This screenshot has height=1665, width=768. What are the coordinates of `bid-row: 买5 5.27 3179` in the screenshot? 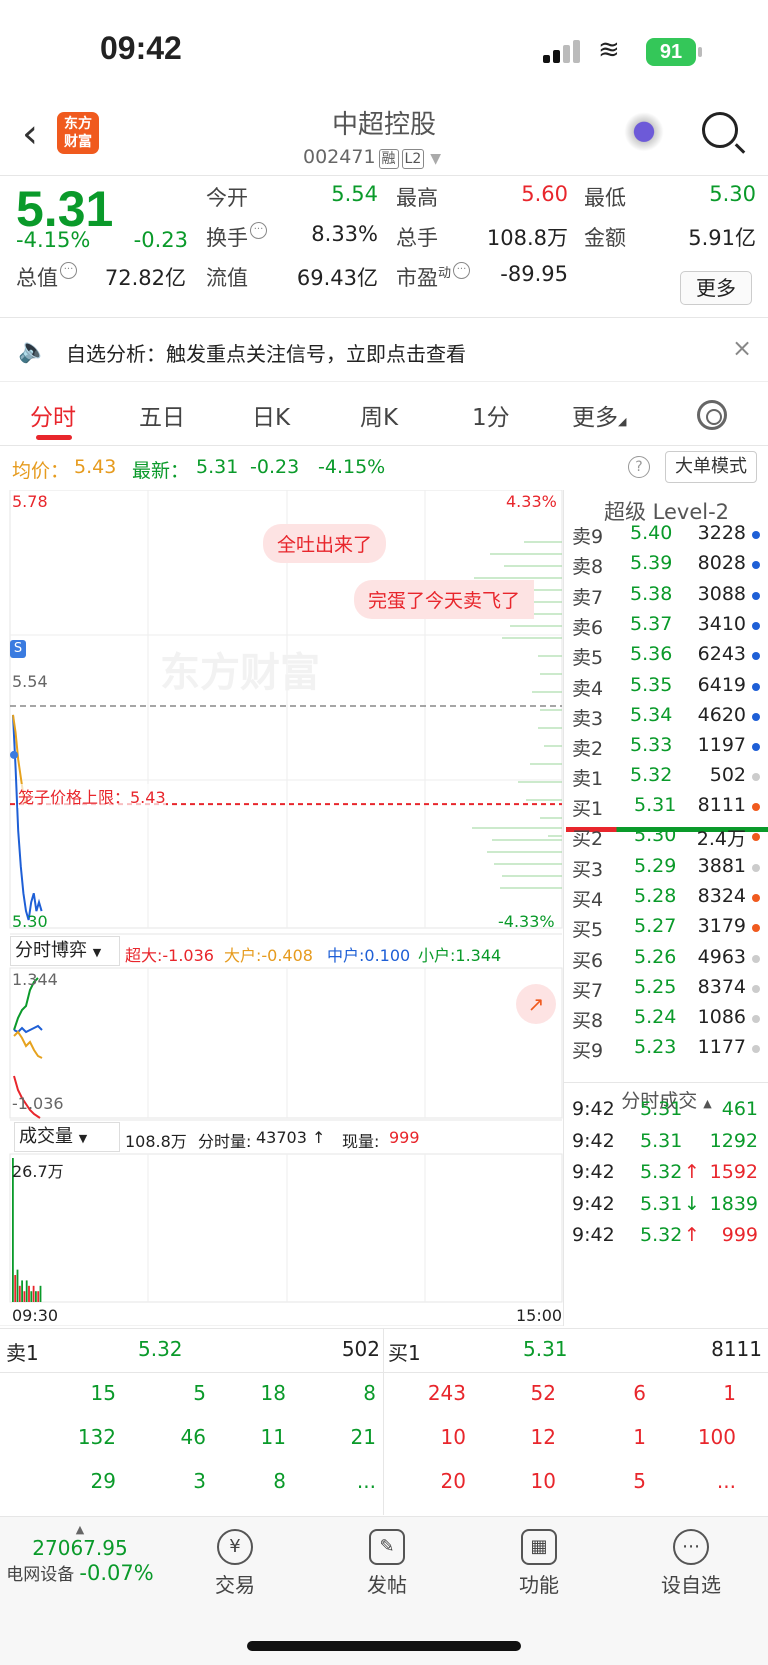 It's located at (666, 927).